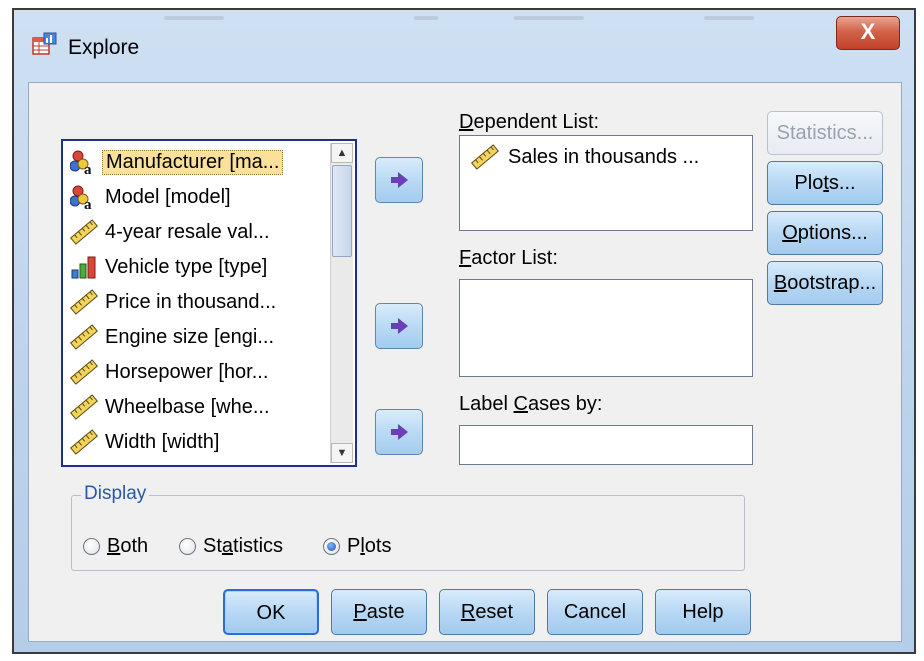  I want to click on factor-list-label: Factor List:, so click(508, 258).